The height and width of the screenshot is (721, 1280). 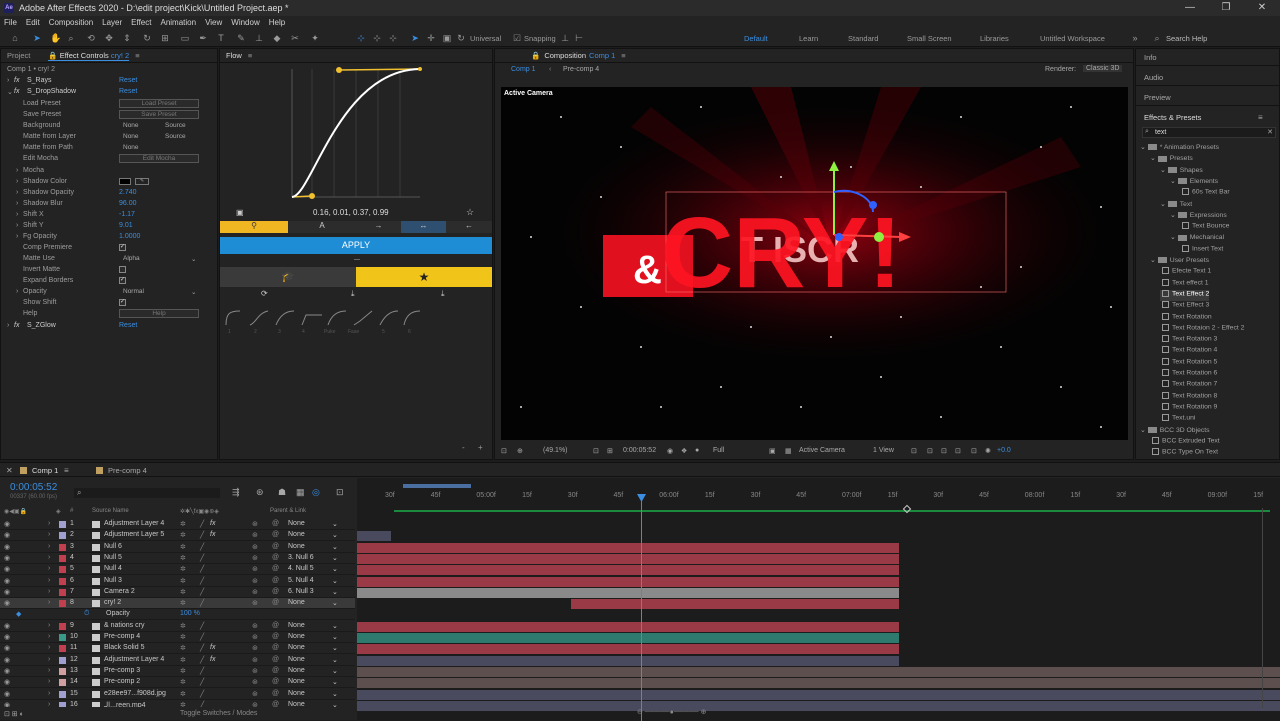 I want to click on layer-row: ◉ › 14 Pre-comp 2 ✲ ╱ ⊛ @ None ⌄, so click(x=177, y=683).